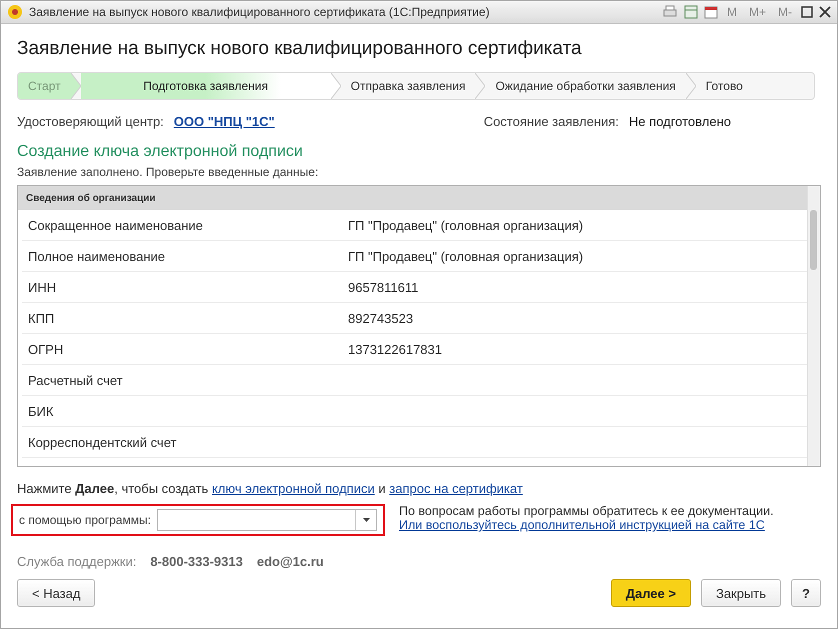 Image resolution: width=838 pixels, height=629 pixels. What do you see at coordinates (290, 561) in the screenshot?
I see `support-email: edo@1c.ru` at bounding box center [290, 561].